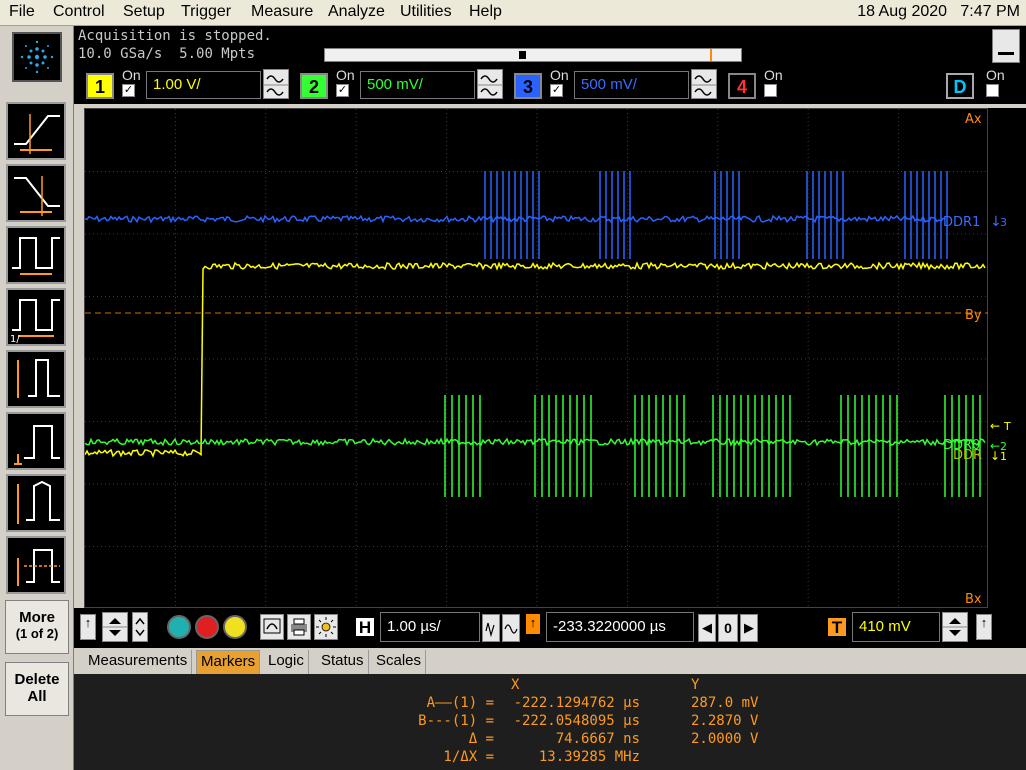  I want to click on channel-1-on-checkbox: ✓, so click(128, 90).